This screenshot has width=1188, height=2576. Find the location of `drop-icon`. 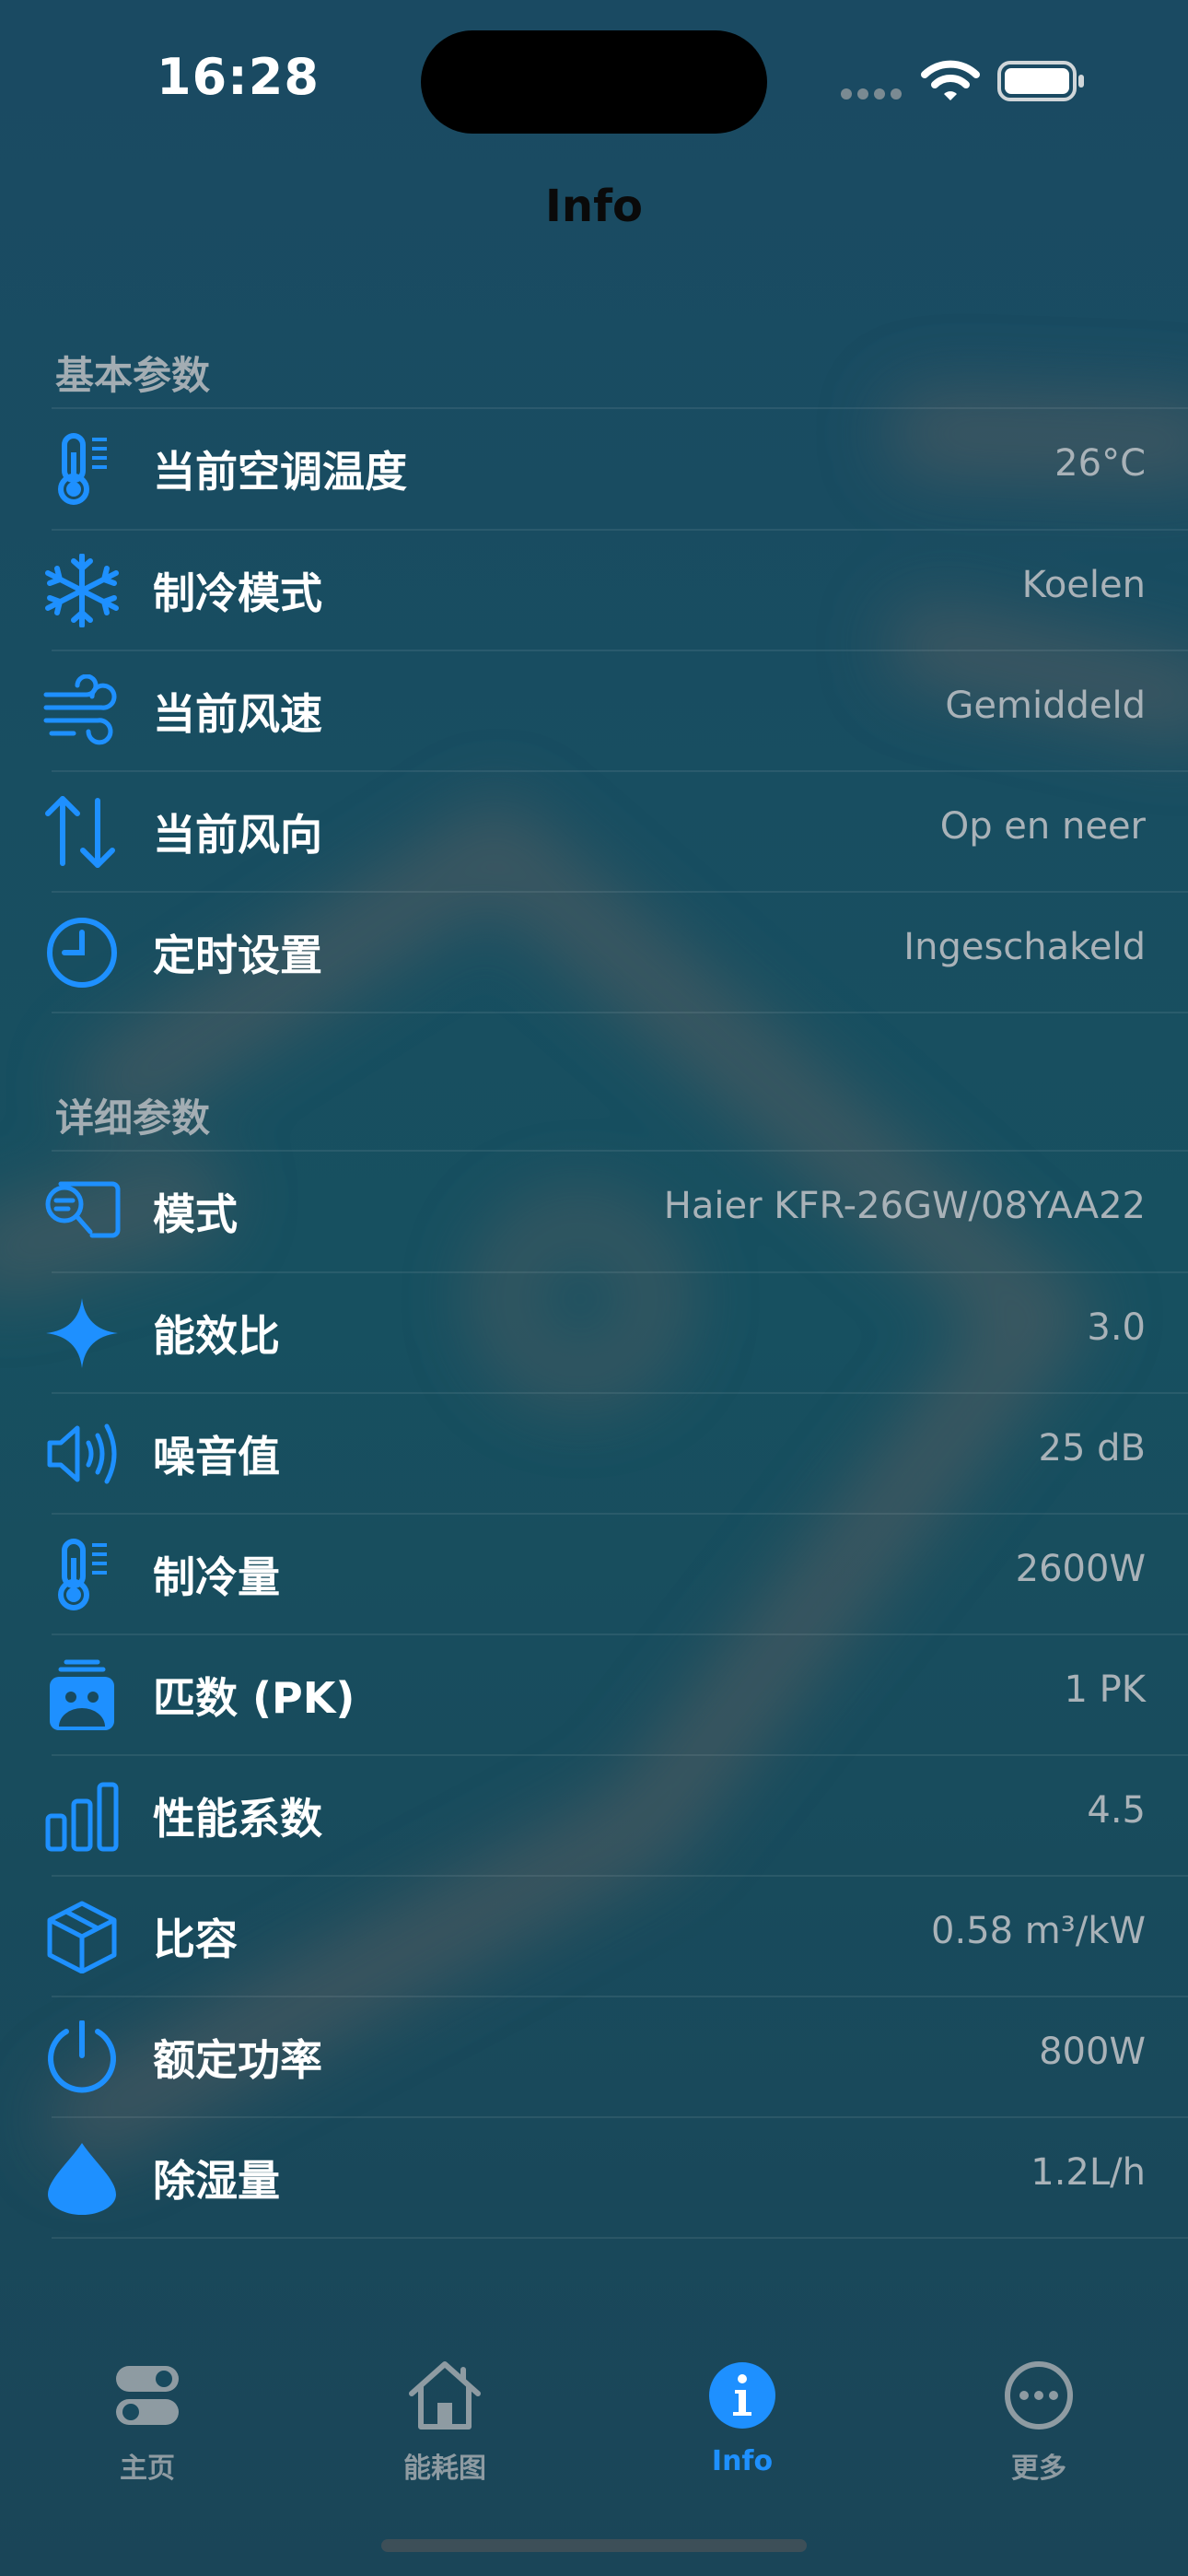

drop-icon is located at coordinates (82, 2179).